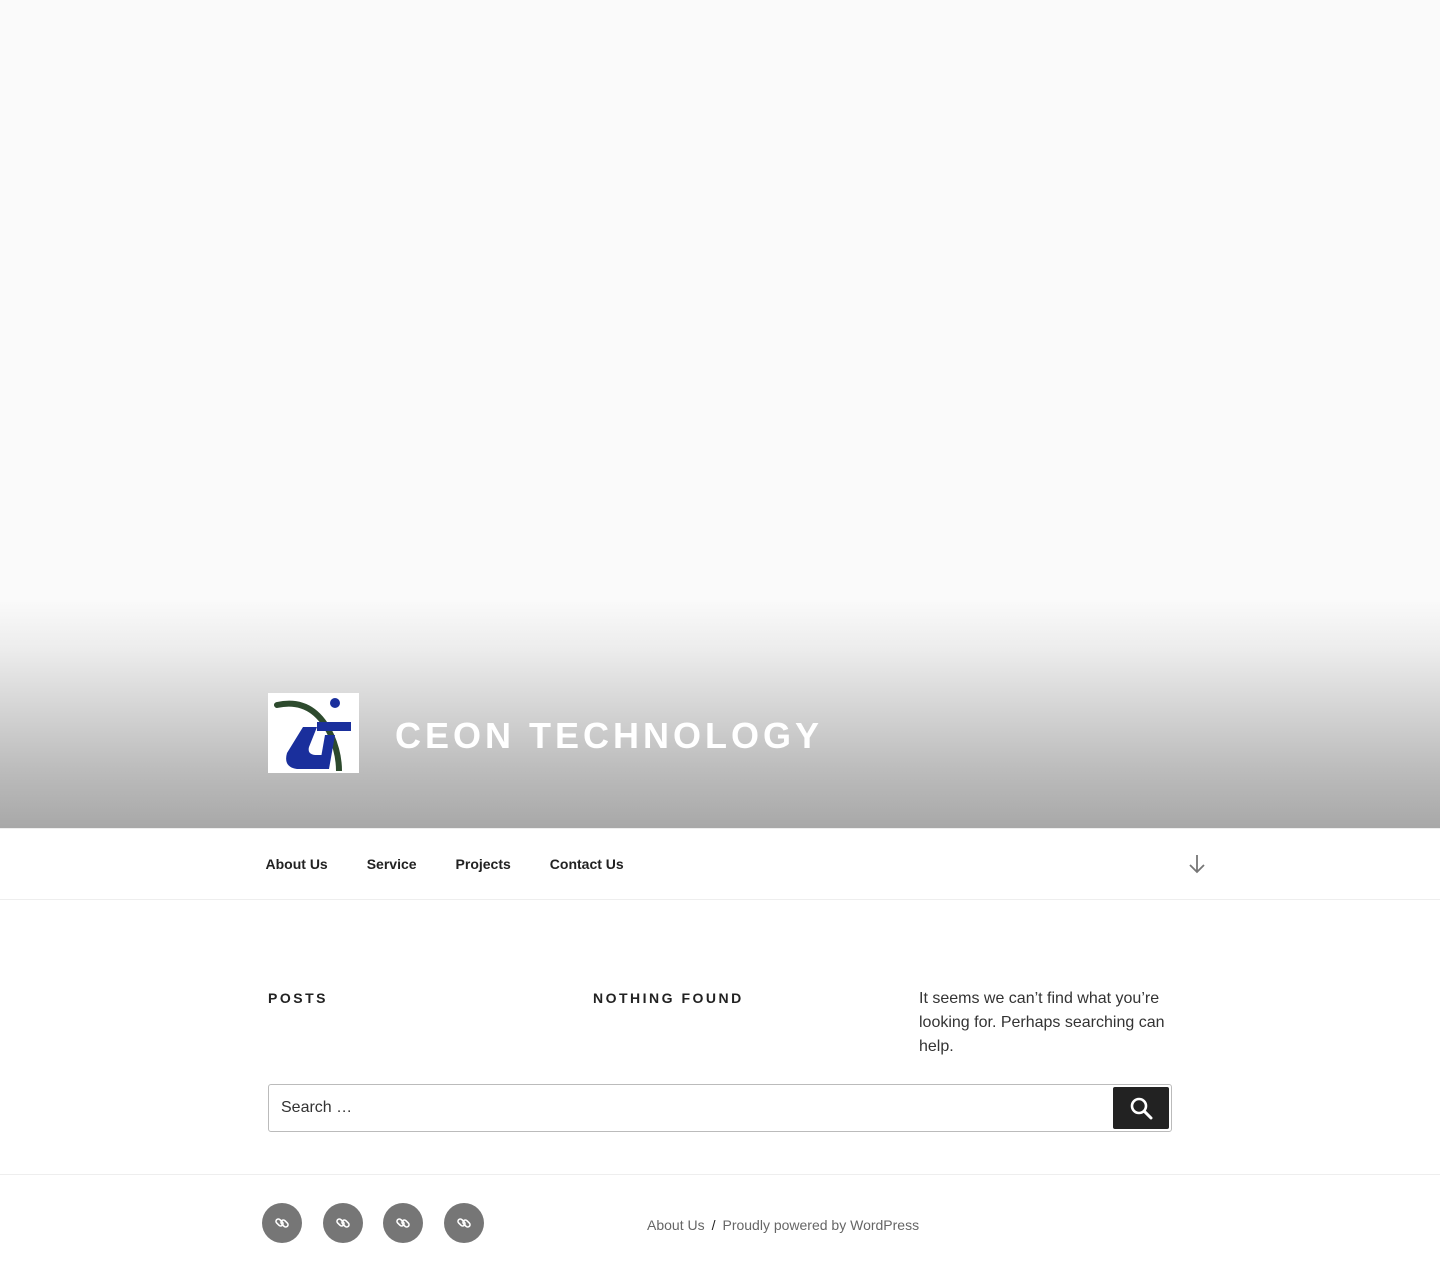 The width and height of the screenshot is (1440, 1272). I want to click on site-branding: CEON TECHNOLOGY, so click(545, 733).